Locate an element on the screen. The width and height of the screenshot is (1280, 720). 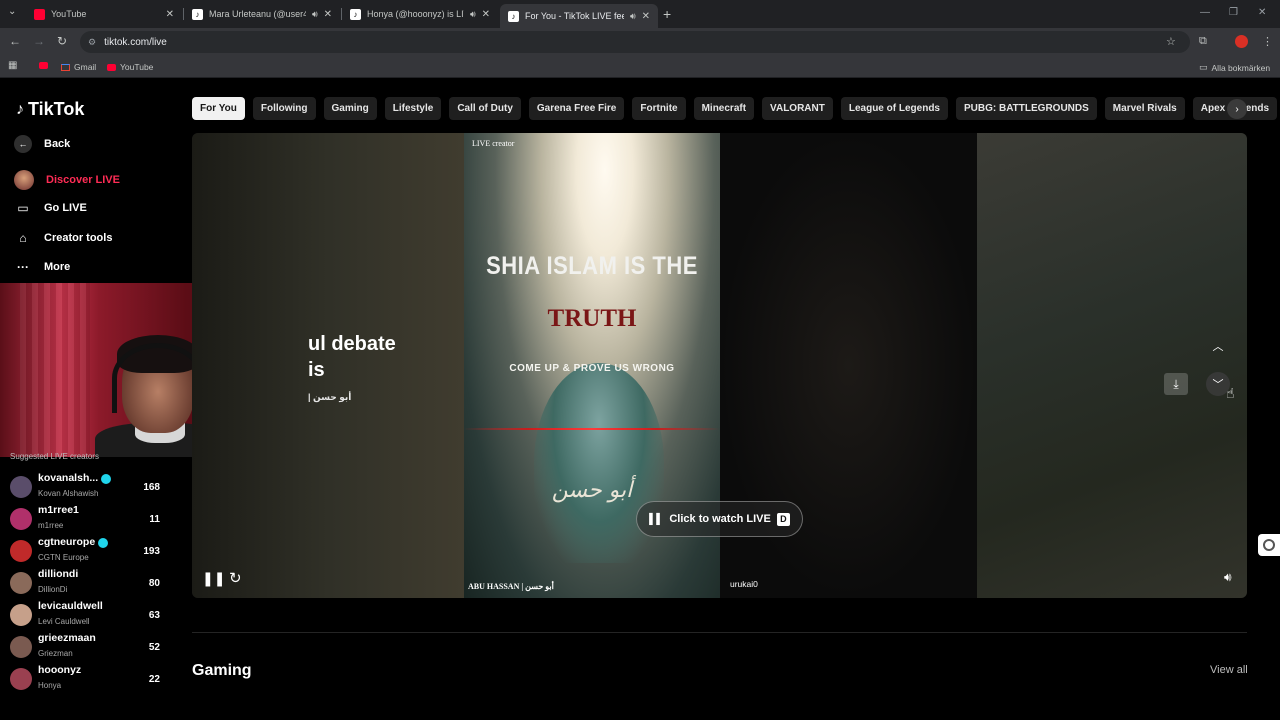
home-icon: ⌂ is located at coordinates (23, 238).